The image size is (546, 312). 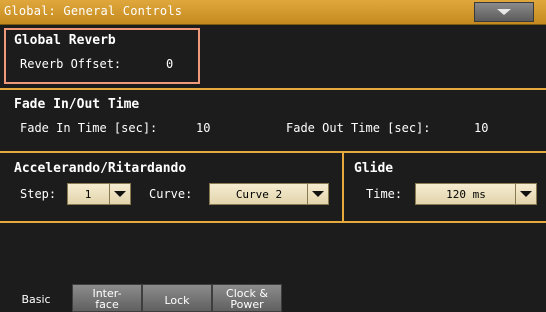 I want to click on fade-out-label: Fade Out Time [sec]:, so click(x=358, y=128).